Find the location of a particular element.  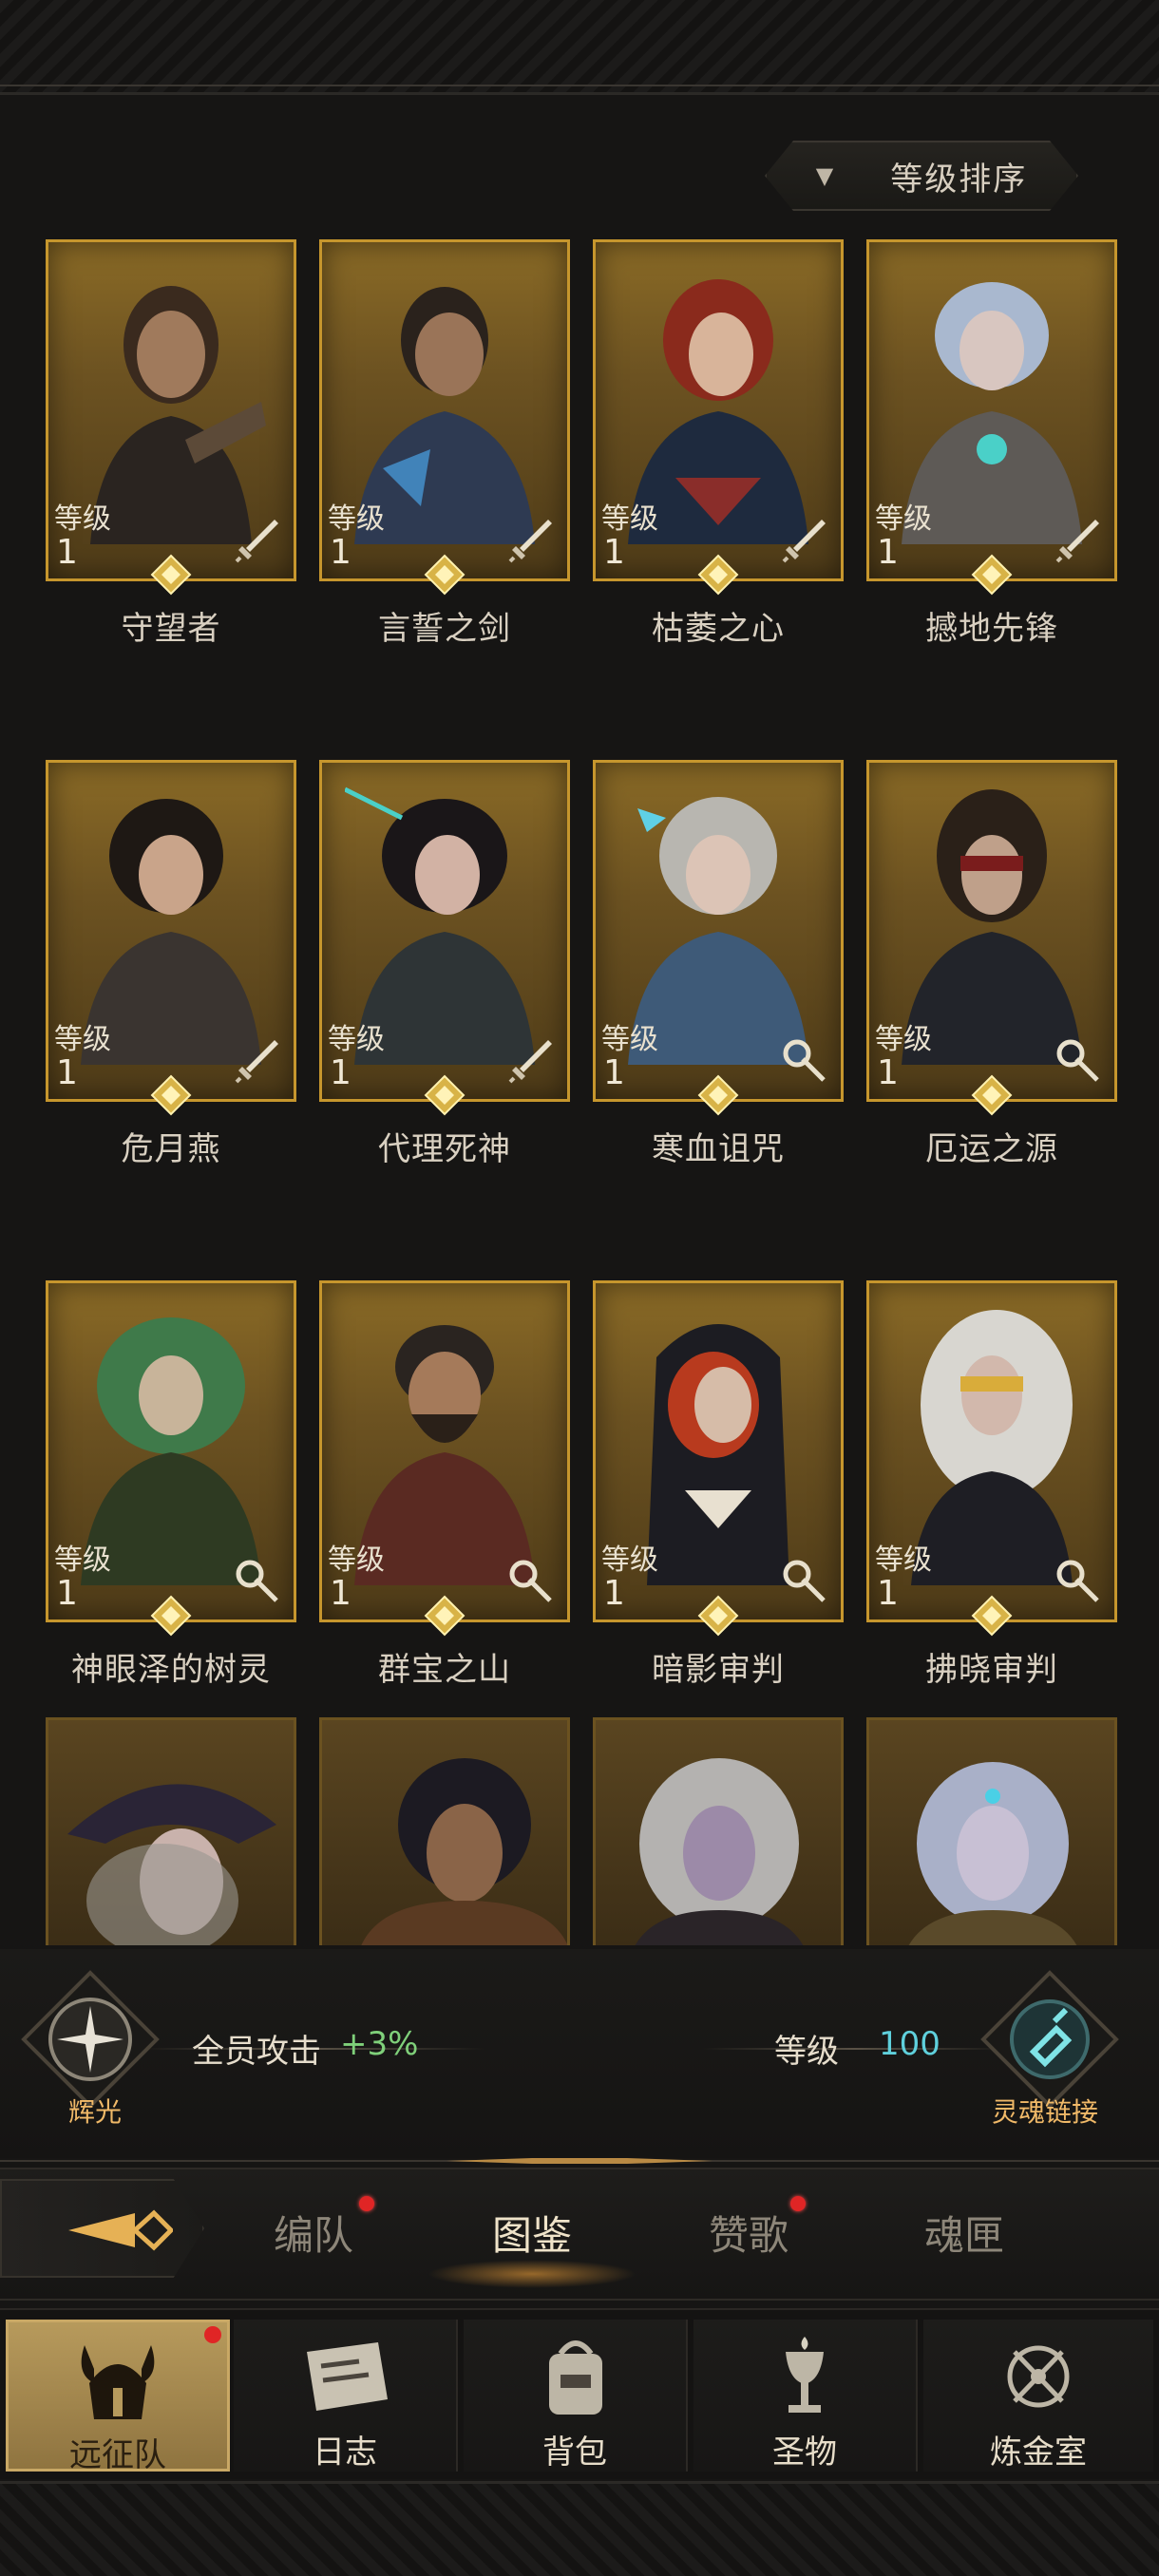

hero-card: 等级 1 神眼泽的树灵 is located at coordinates (171, 1485).